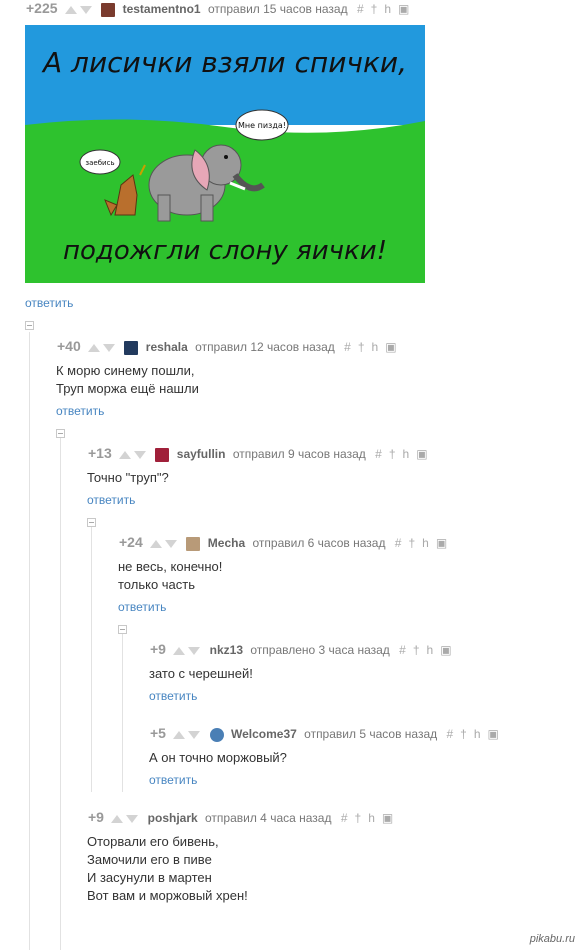 The width and height of the screenshot is (583, 950). What do you see at coordinates (319, 543) in the screenshot?
I see `comment-time: отправил 6 часов назад` at bounding box center [319, 543].